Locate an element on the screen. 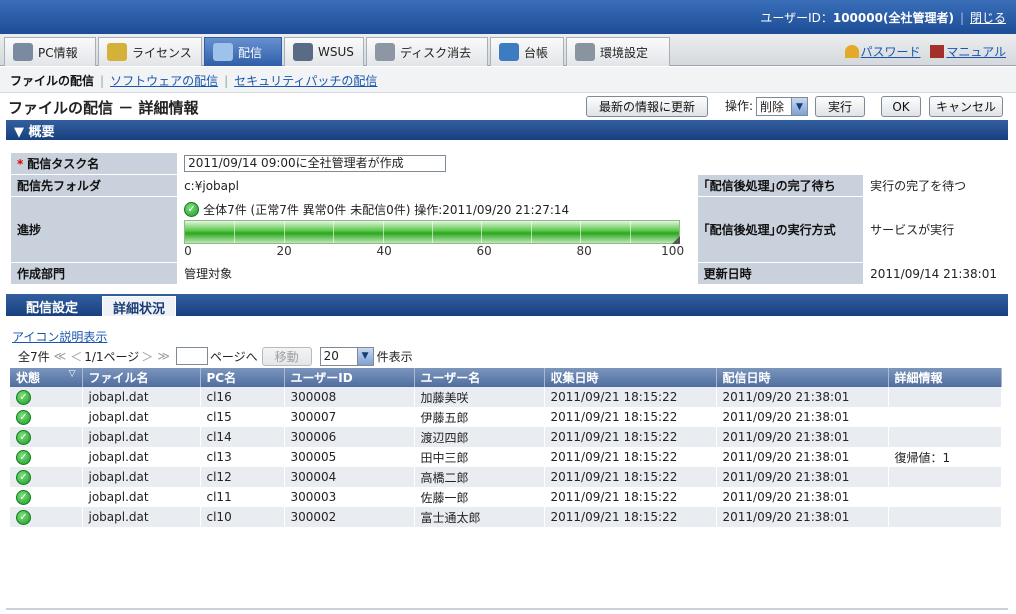 Image resolution: width=1016 pixels, height=614 pixels. tab-wsus: WSUS is located at coordinates (324, 51).